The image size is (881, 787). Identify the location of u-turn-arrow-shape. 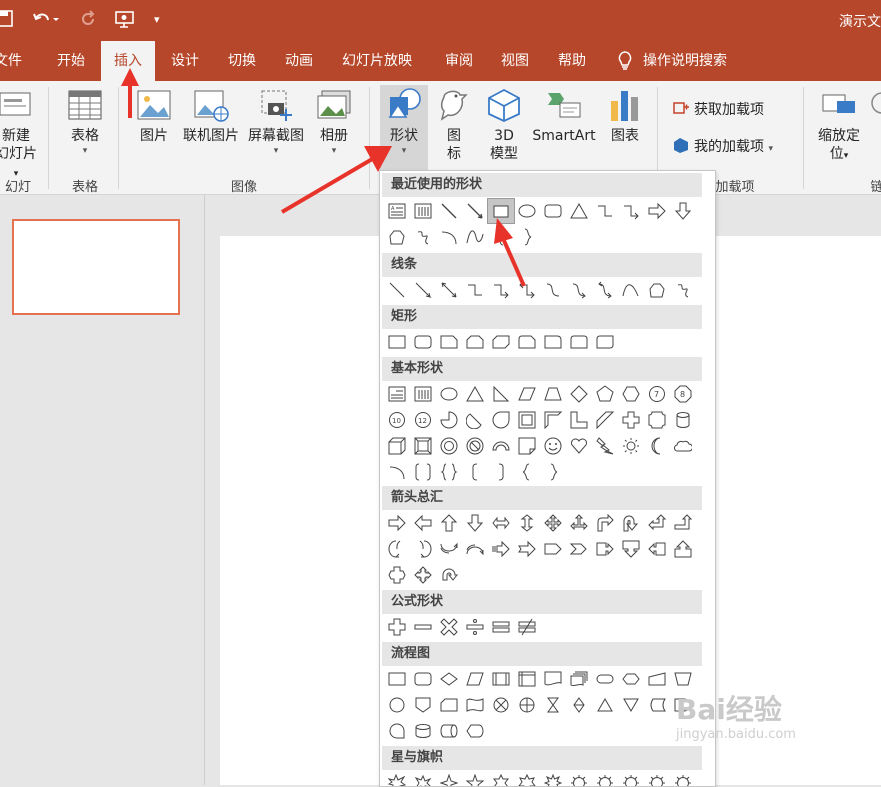
(631, 523).